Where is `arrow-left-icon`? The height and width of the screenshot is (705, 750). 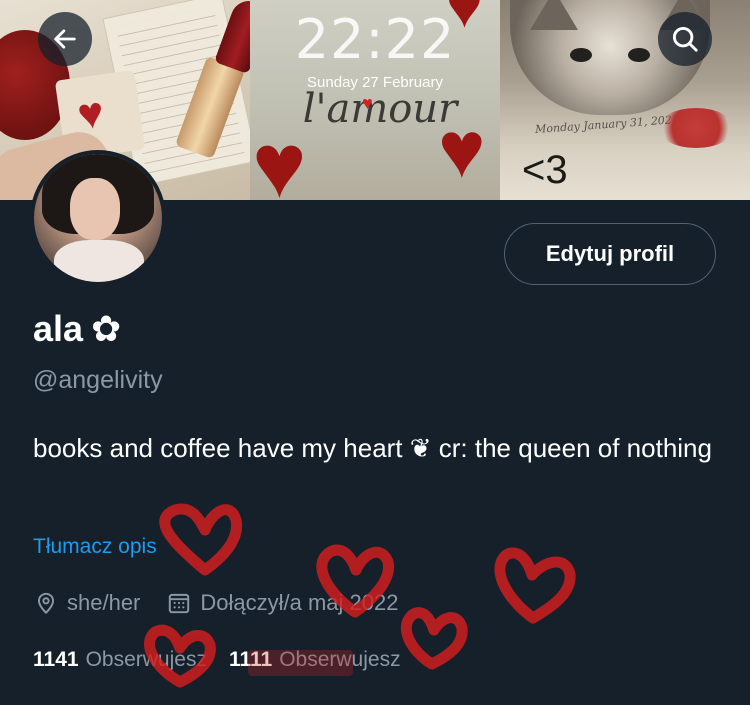
arrow-left-icon is located at coordinates (65, 39).